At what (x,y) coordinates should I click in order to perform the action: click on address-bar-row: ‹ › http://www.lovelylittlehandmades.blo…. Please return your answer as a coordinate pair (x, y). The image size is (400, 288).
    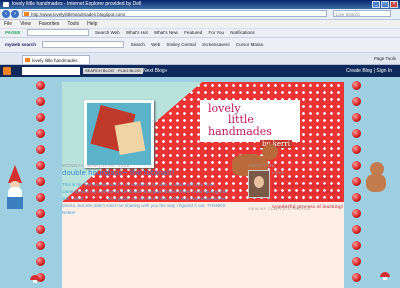
    Looking at the image, I should click on (200, 14).